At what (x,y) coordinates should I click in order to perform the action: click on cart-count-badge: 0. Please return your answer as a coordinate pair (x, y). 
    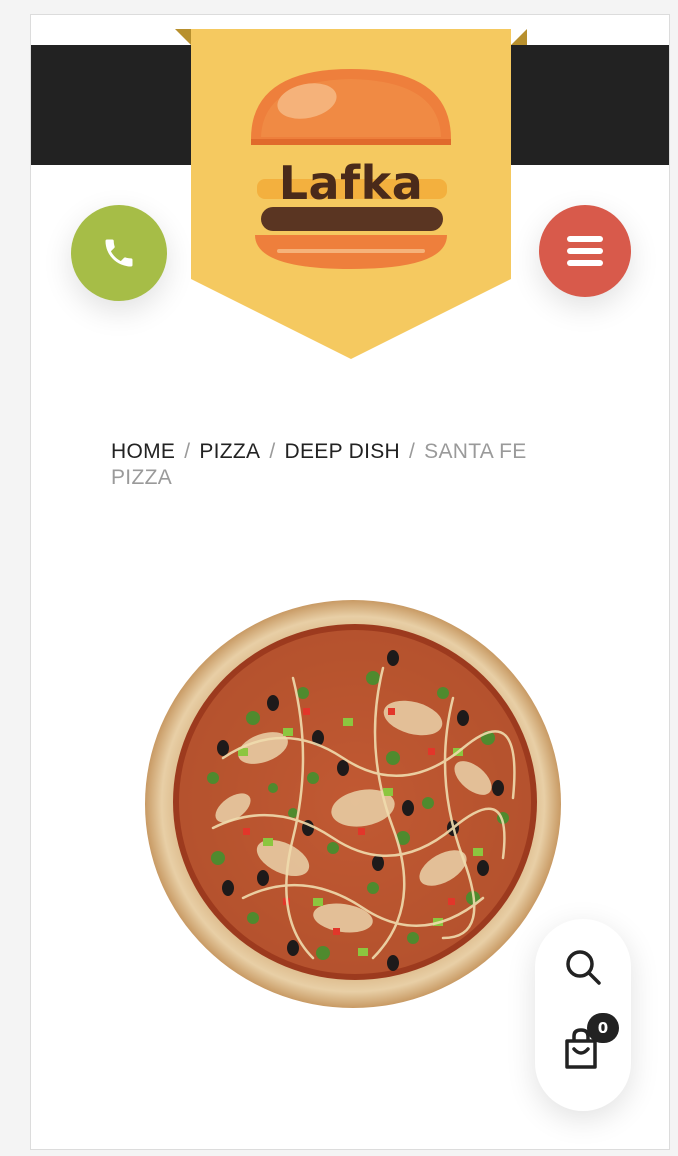
    Looking at the image, I should click on (603, 1028).